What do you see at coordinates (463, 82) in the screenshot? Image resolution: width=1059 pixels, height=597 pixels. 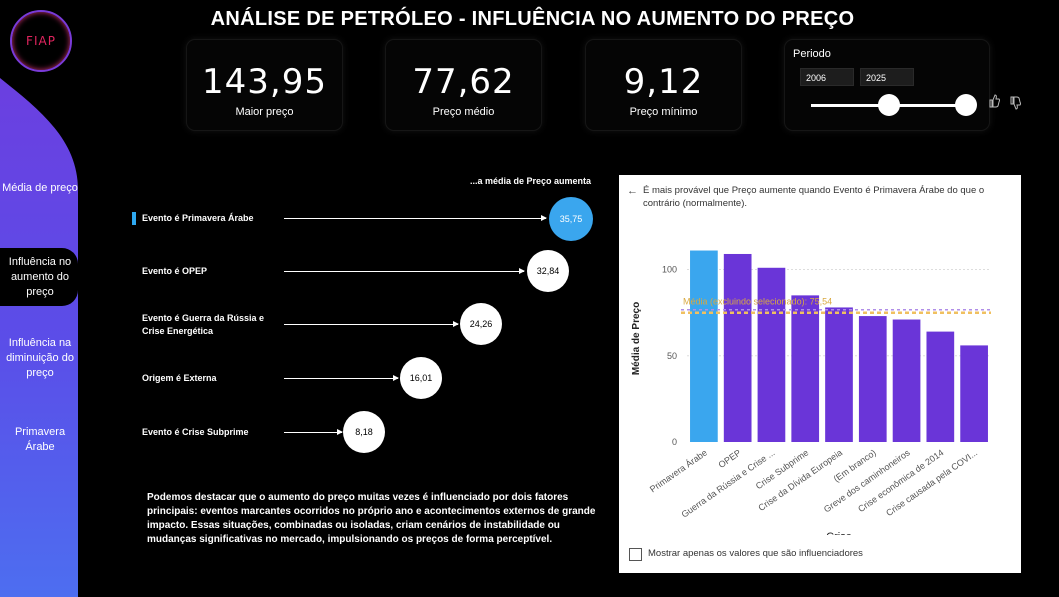 I see `kpi-value: 77,62` at bounding box center [463, 82].